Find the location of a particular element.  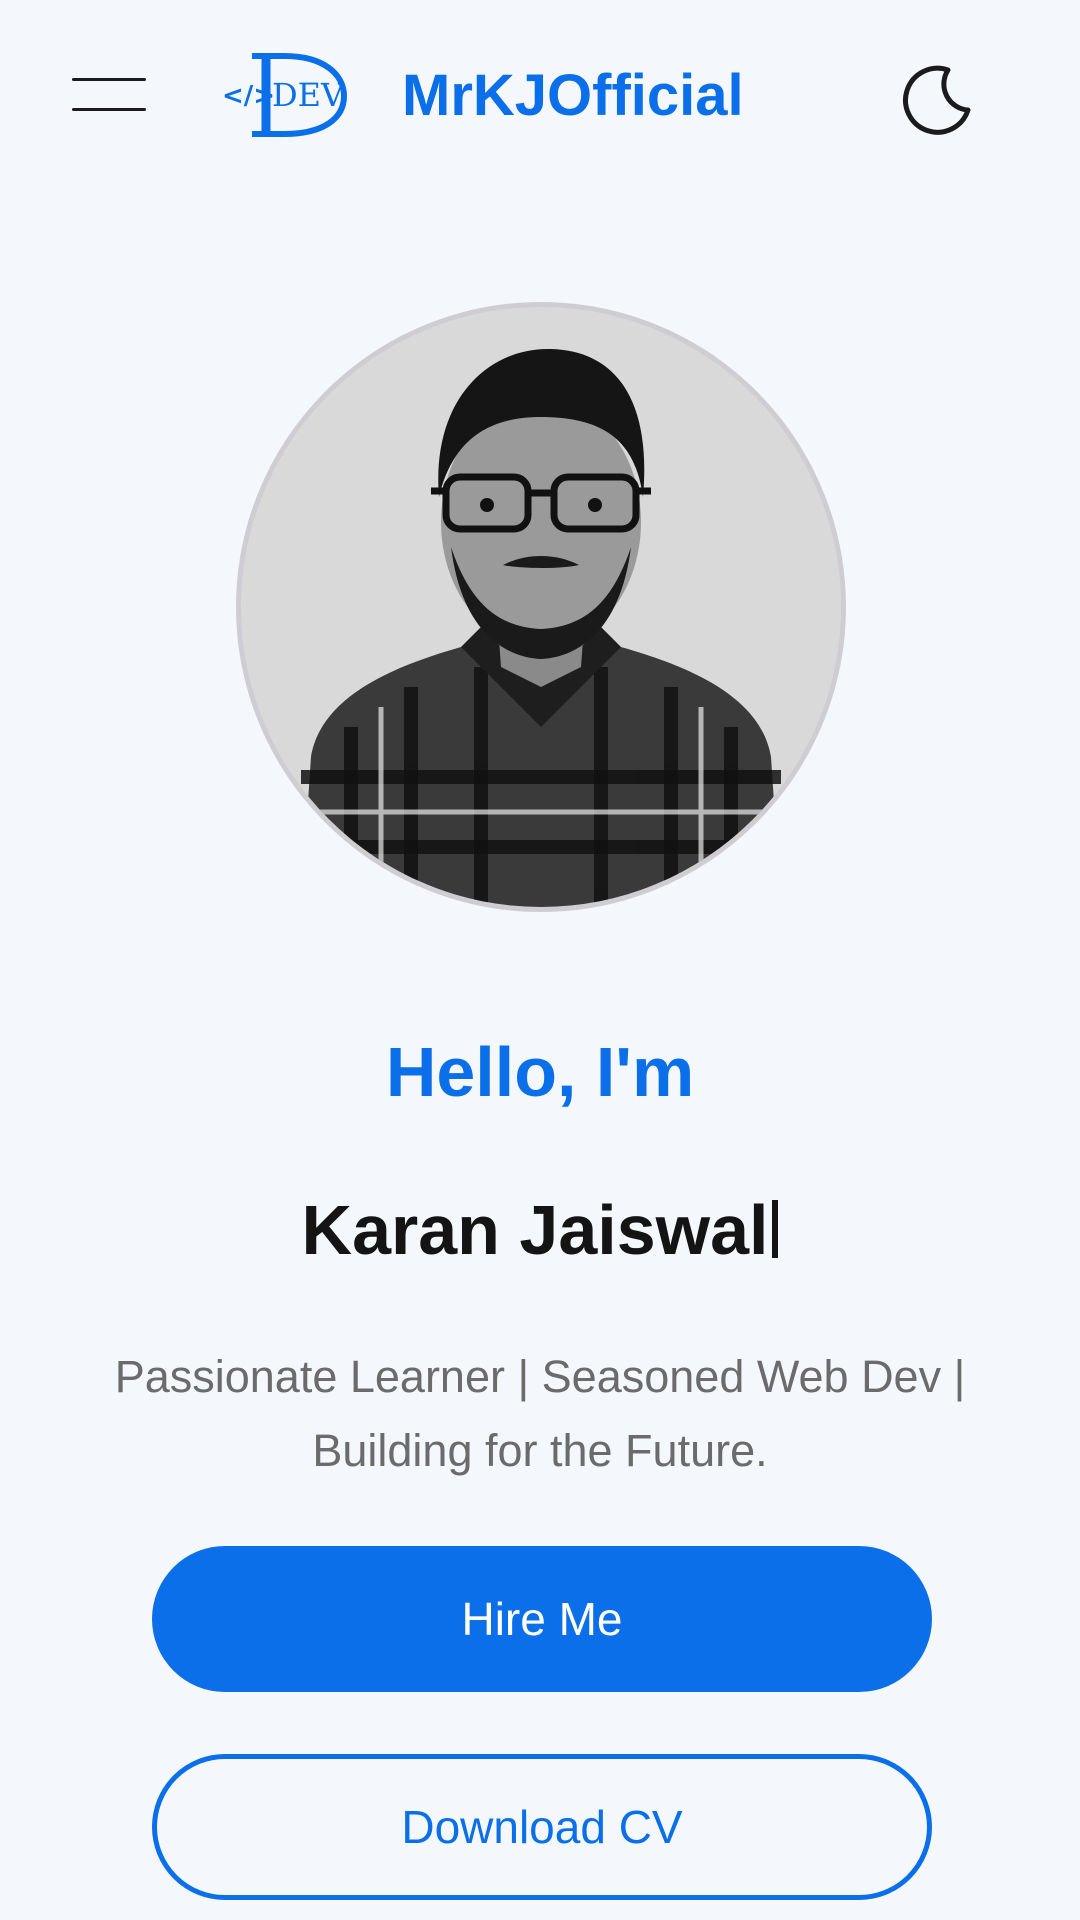

download-cv-label: Download CV is located at coordinates (542, 1827).